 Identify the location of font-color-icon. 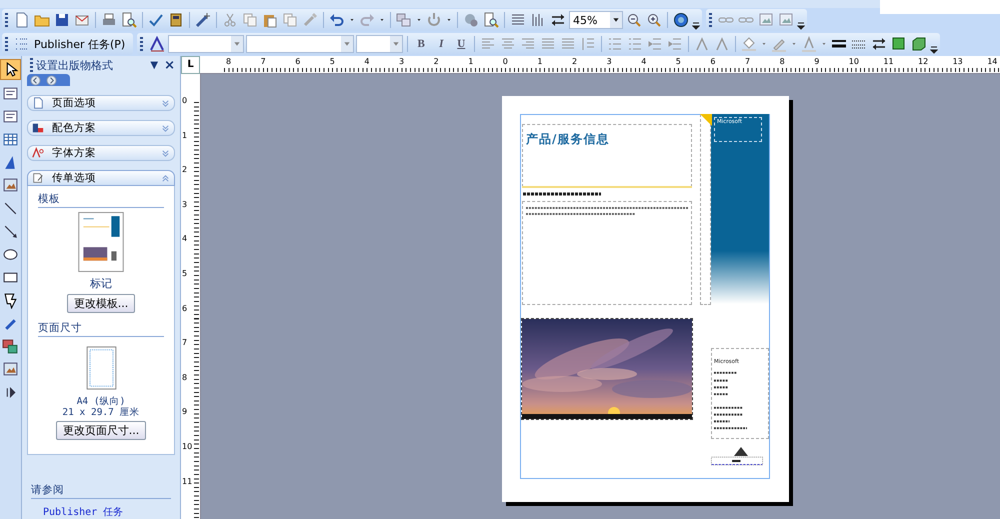
(809, 44).